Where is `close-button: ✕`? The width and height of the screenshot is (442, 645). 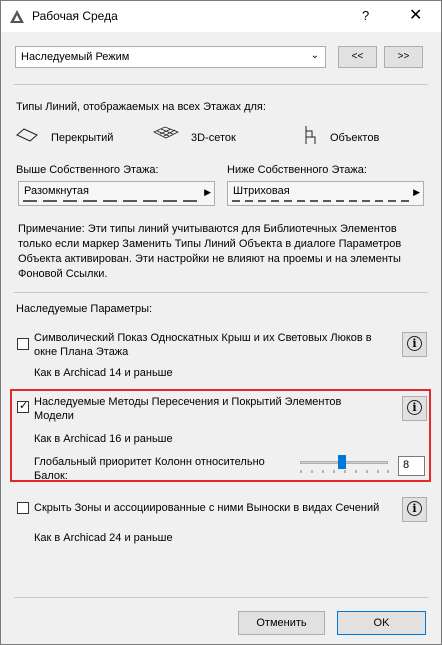
close-button: ✕ is located at coordinates (415, 15).